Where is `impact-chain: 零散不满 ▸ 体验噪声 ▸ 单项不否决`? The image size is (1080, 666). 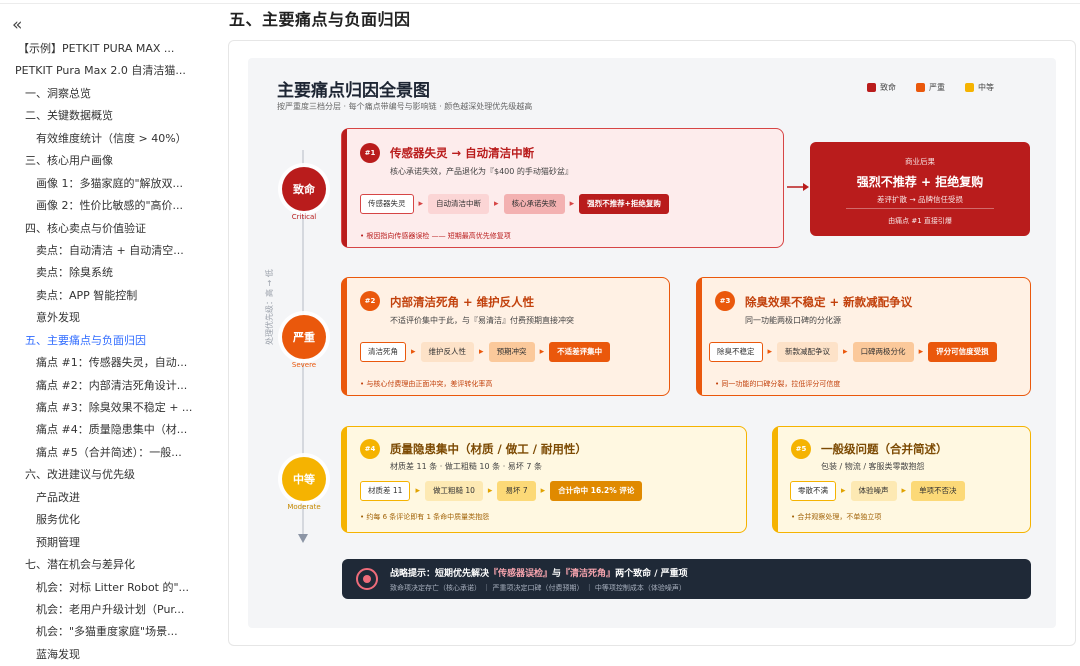
impact-chain: 零散不满 ▸ 体验噪声 ▸ 单项不否决 is located at coordinates (877, 491).